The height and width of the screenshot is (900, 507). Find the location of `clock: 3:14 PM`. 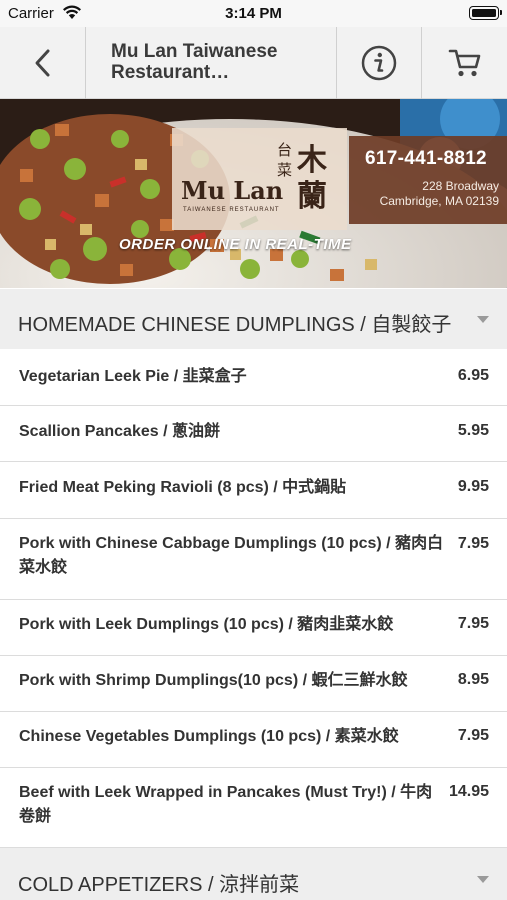

clock: 3:14 PM is located at coordinates (253, 13).